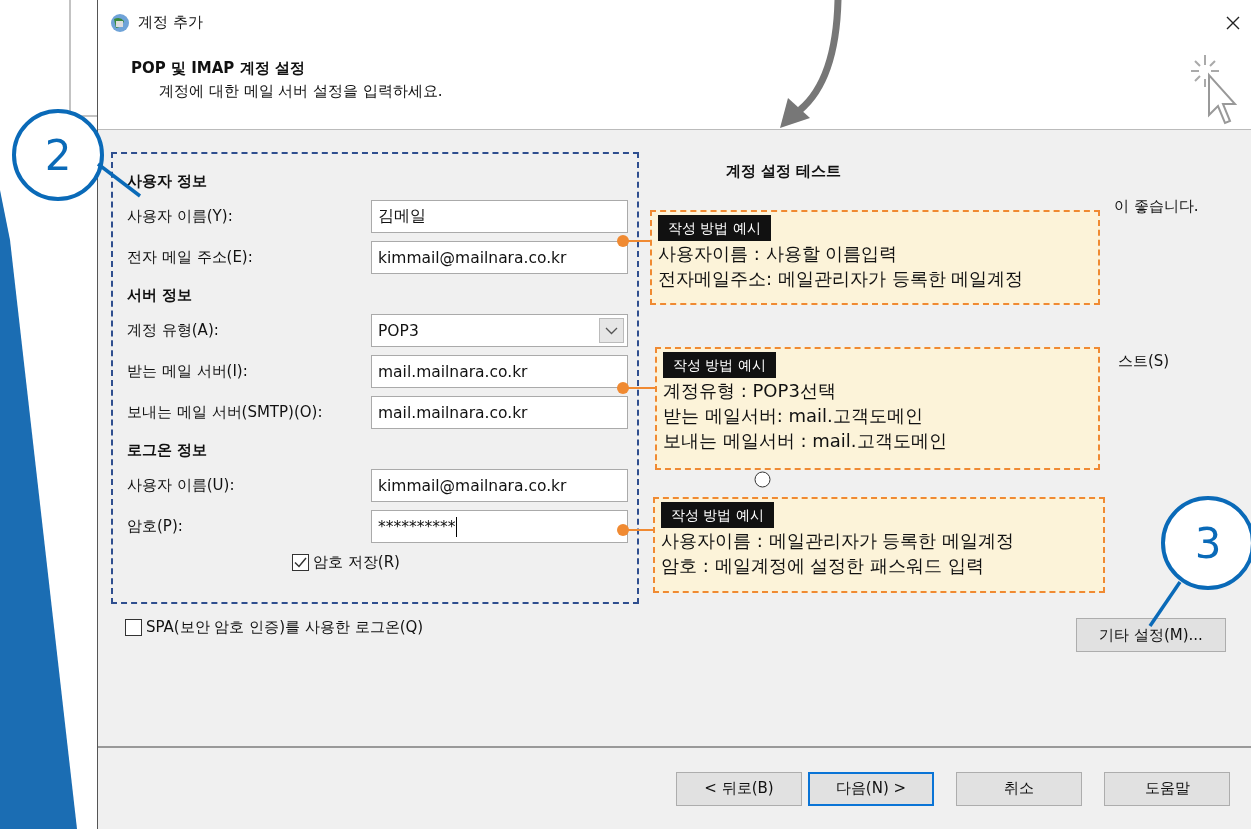 The height and width of the screenshot is (829, 1251). What do you see at coordinates (611, 330) in the screenshot?
I see `dropdown-chevron-icon` at bounding box center [611, 330].